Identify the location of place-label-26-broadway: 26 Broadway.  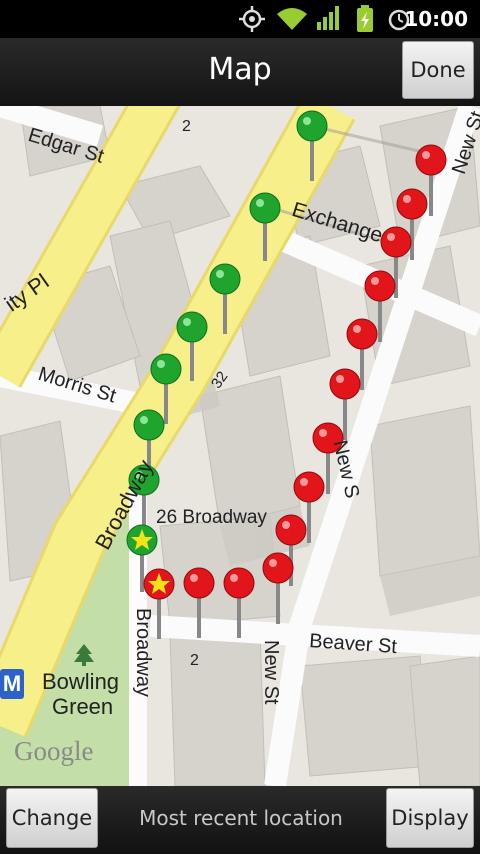
(211, 517).